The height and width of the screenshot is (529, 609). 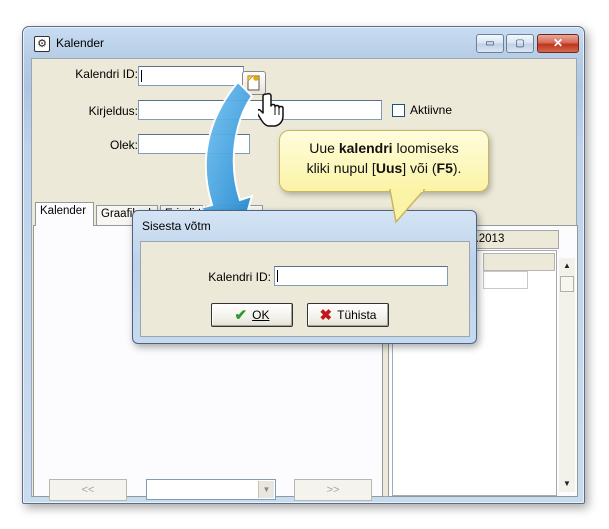 I want to click on checkmark-icon: ✔, so click(x=241, y=315).